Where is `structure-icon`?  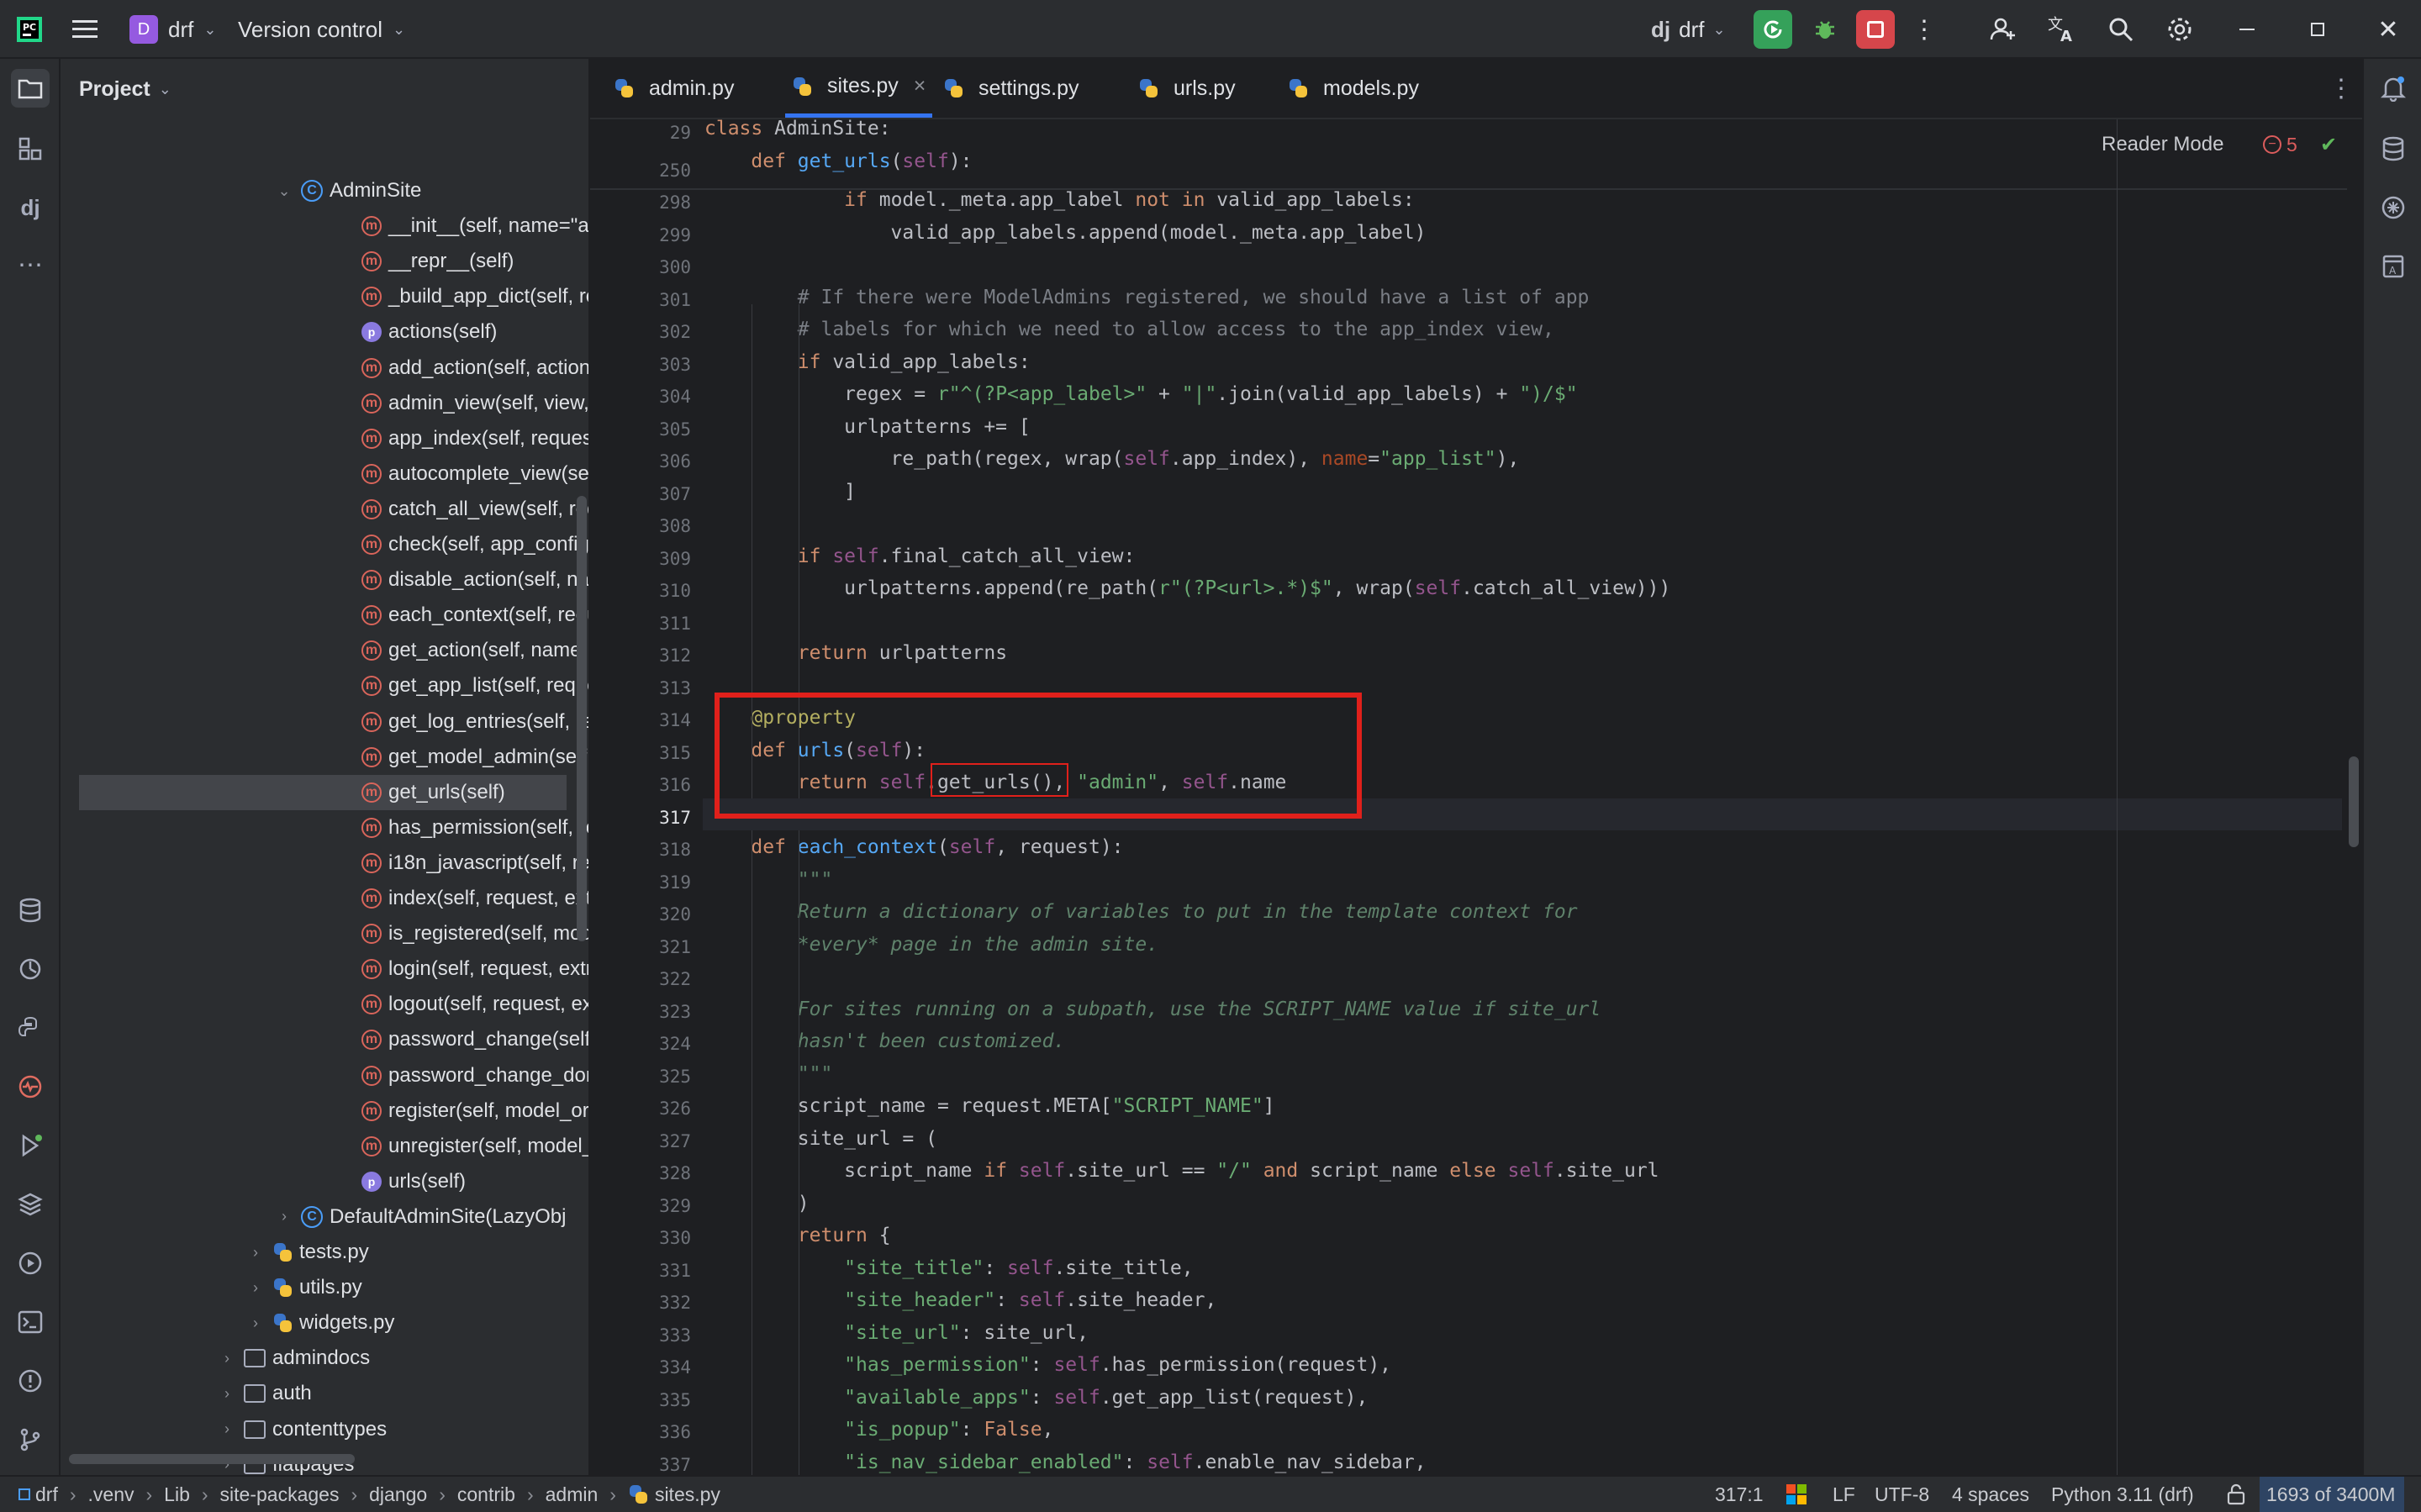
structure-icon is located at coordinates (30, 148).